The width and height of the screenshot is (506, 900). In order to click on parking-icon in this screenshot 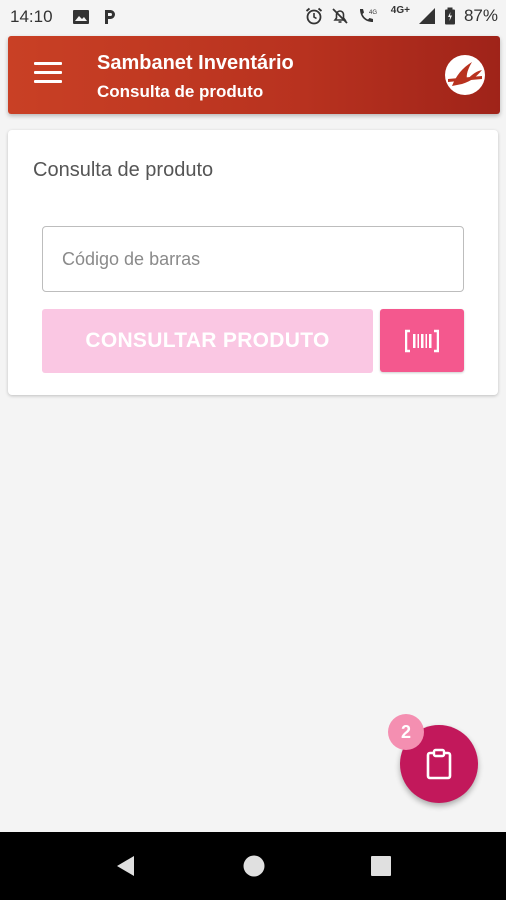, I will do `click(110, 17)`.